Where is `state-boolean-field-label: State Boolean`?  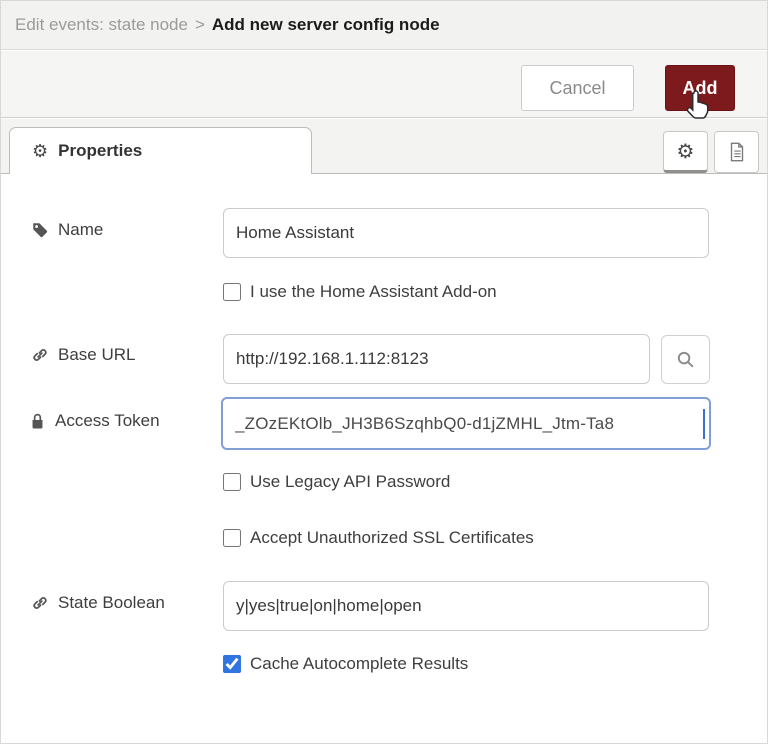
state-boolean-field-label: State Boolean is located at coordinates (98, 603).